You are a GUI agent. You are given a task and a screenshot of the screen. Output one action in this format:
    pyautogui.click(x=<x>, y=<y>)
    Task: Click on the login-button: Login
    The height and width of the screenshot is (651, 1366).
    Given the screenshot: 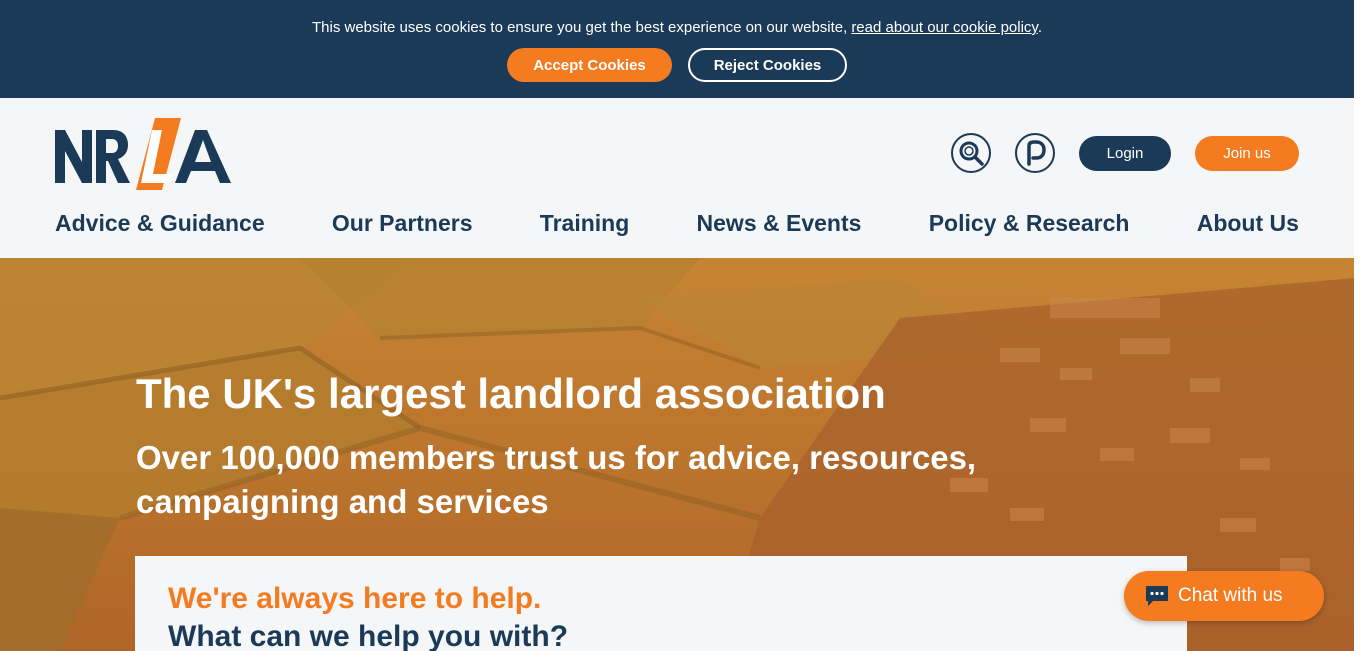 What is the action you would take?
    pyautogui.click(x=1125, y=153)
    